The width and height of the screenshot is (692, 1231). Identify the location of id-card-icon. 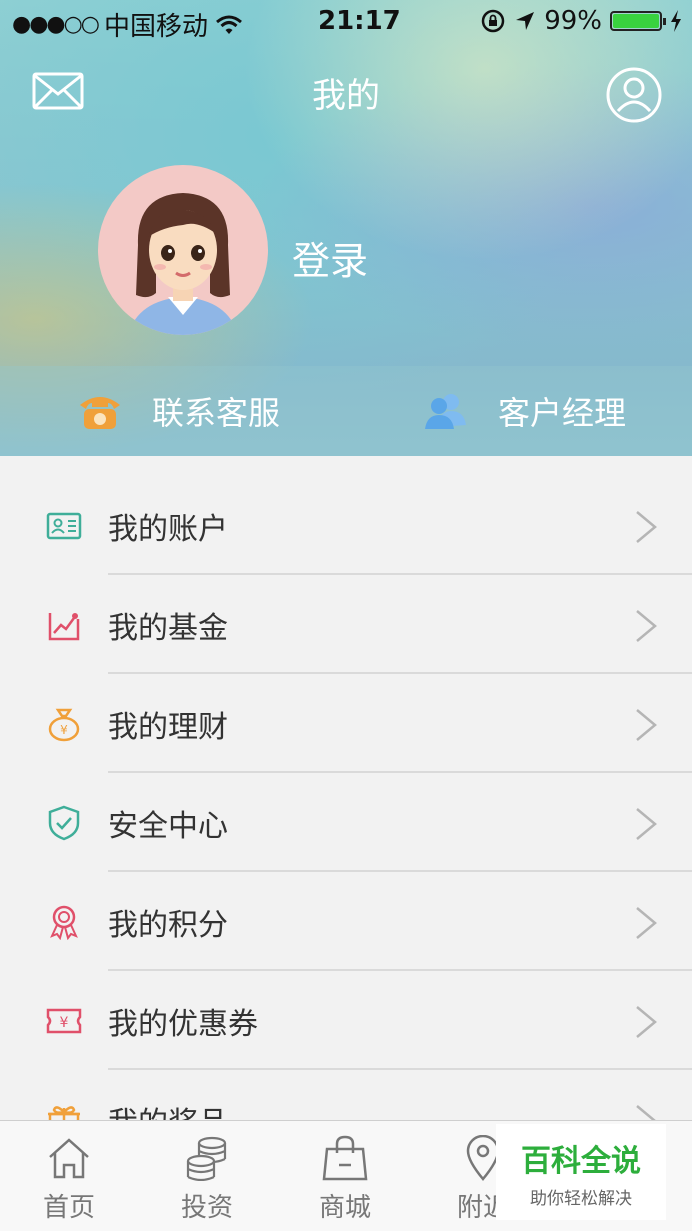
(64, 526).